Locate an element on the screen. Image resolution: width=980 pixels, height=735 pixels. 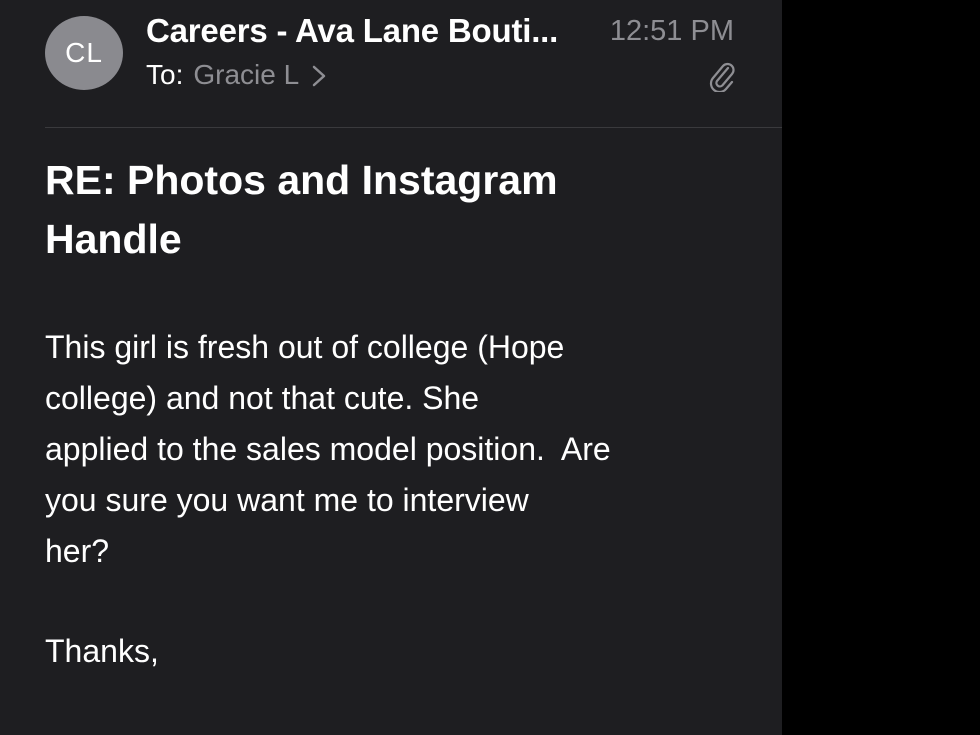
to-label: To: is located at coordinates (165, 74).